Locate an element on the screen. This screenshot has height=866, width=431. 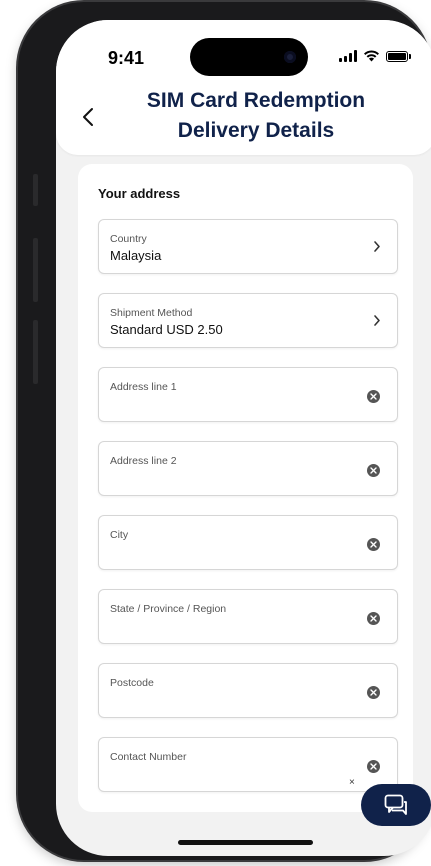
status-time: 9:41 is located at coordinates (126, 58).